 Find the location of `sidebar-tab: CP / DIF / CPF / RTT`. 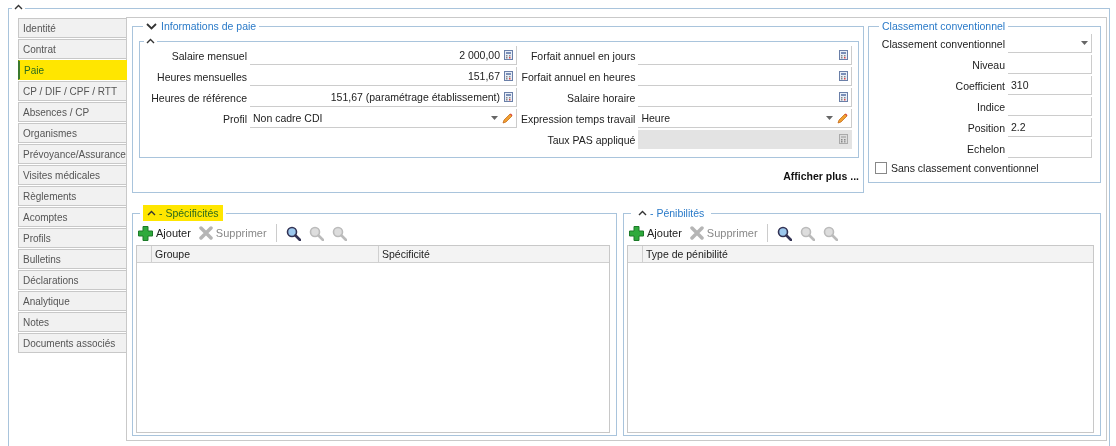

sidebar-tab: CP / DIF / CPF / RTT is located at coordinates (72, 91).